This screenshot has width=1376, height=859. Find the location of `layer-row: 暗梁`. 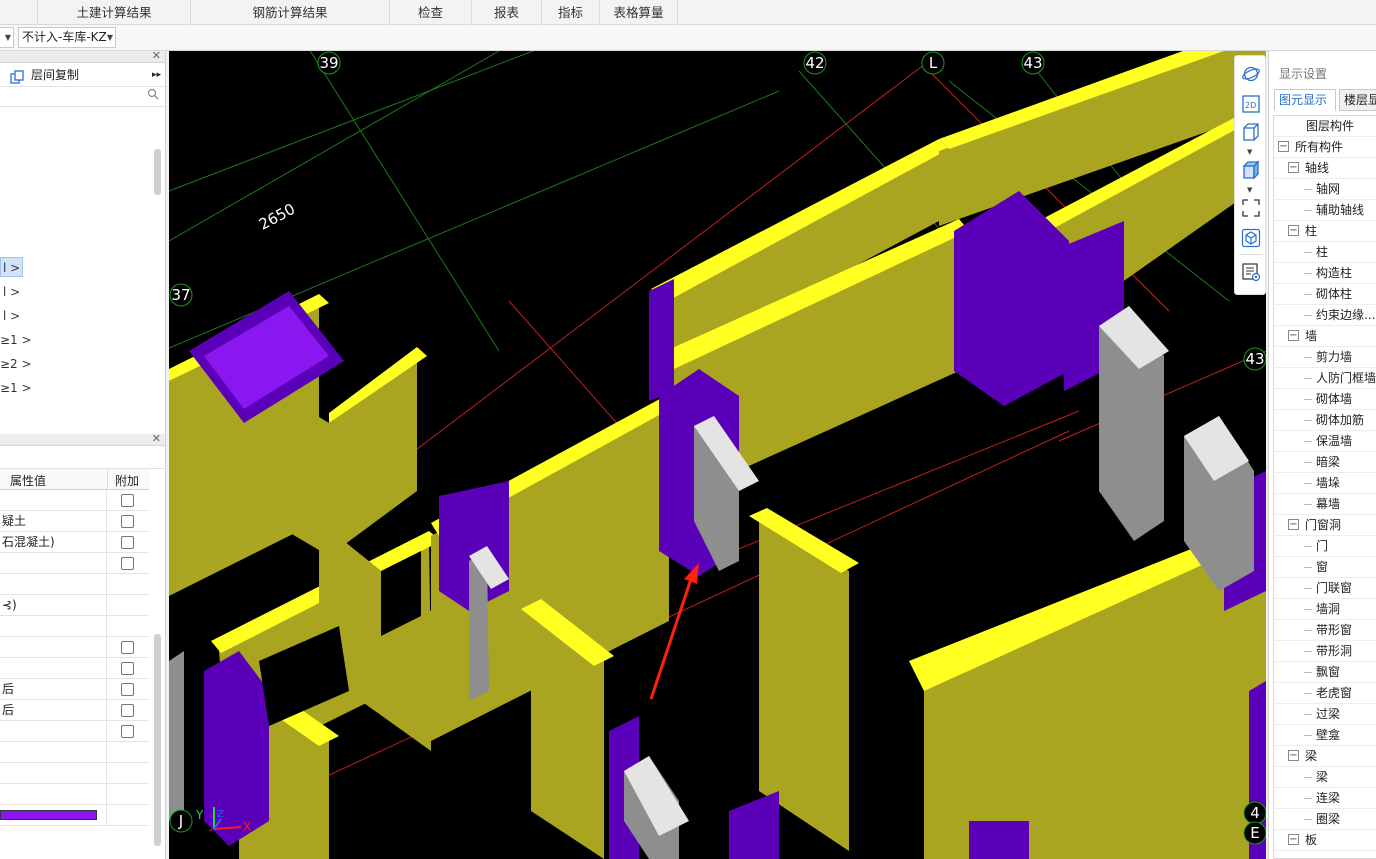

layer-row: 暗梁 is located at coordinates (1325, 462).